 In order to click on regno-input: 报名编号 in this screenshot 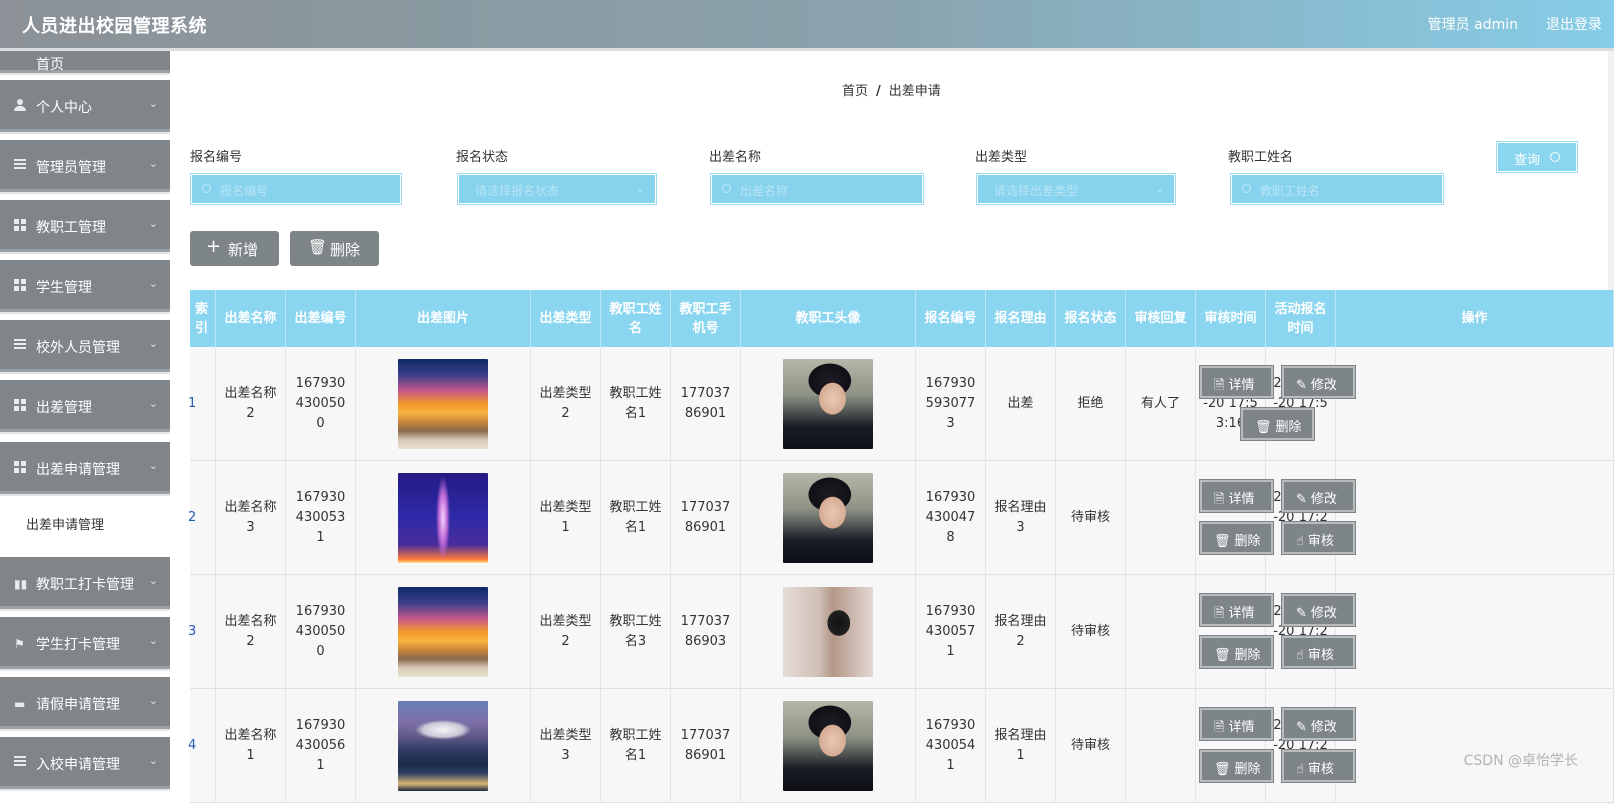, I will do `click(296, 189)`.